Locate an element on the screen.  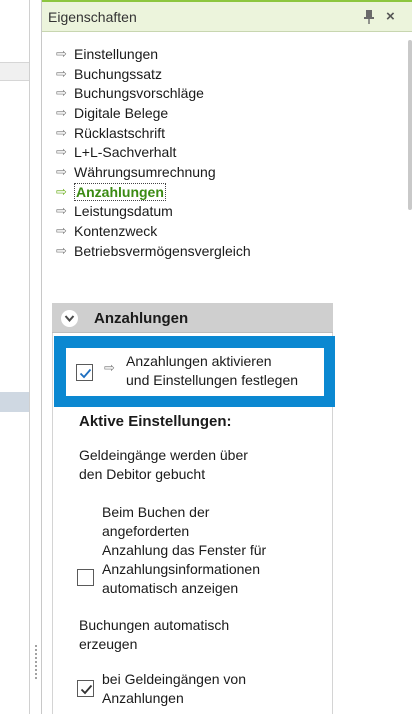
nav-item-label: L+L-Sachverhalt is located at coordinates (125, 152).